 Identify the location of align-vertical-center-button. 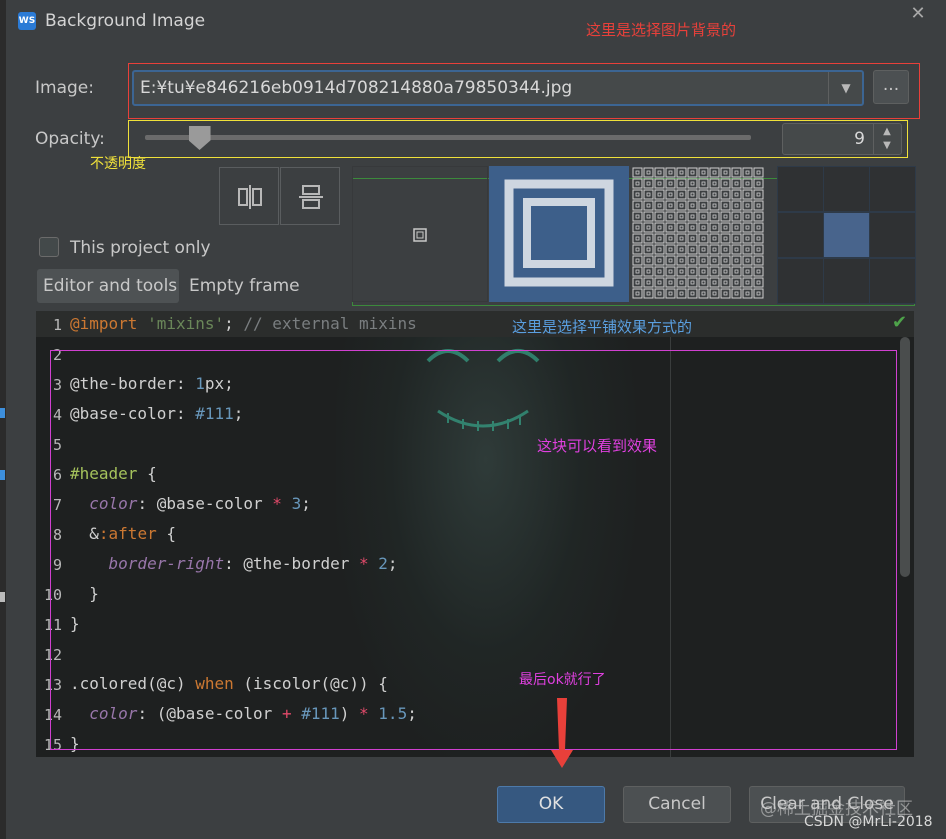
(310, 196).